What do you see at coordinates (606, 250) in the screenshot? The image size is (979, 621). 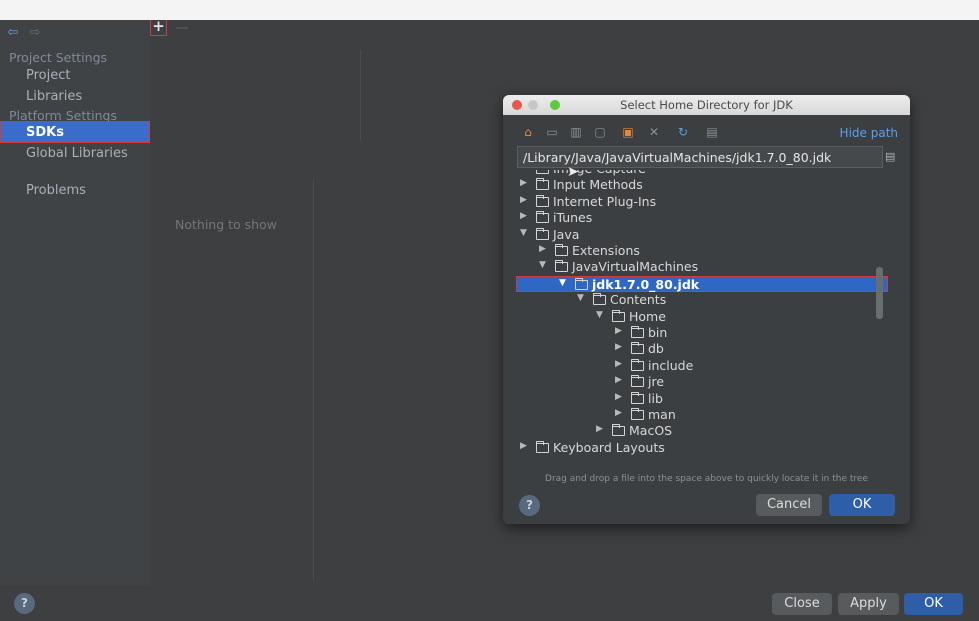 I see `tree-row-label: Extensions` at bounding box center [606, 250].